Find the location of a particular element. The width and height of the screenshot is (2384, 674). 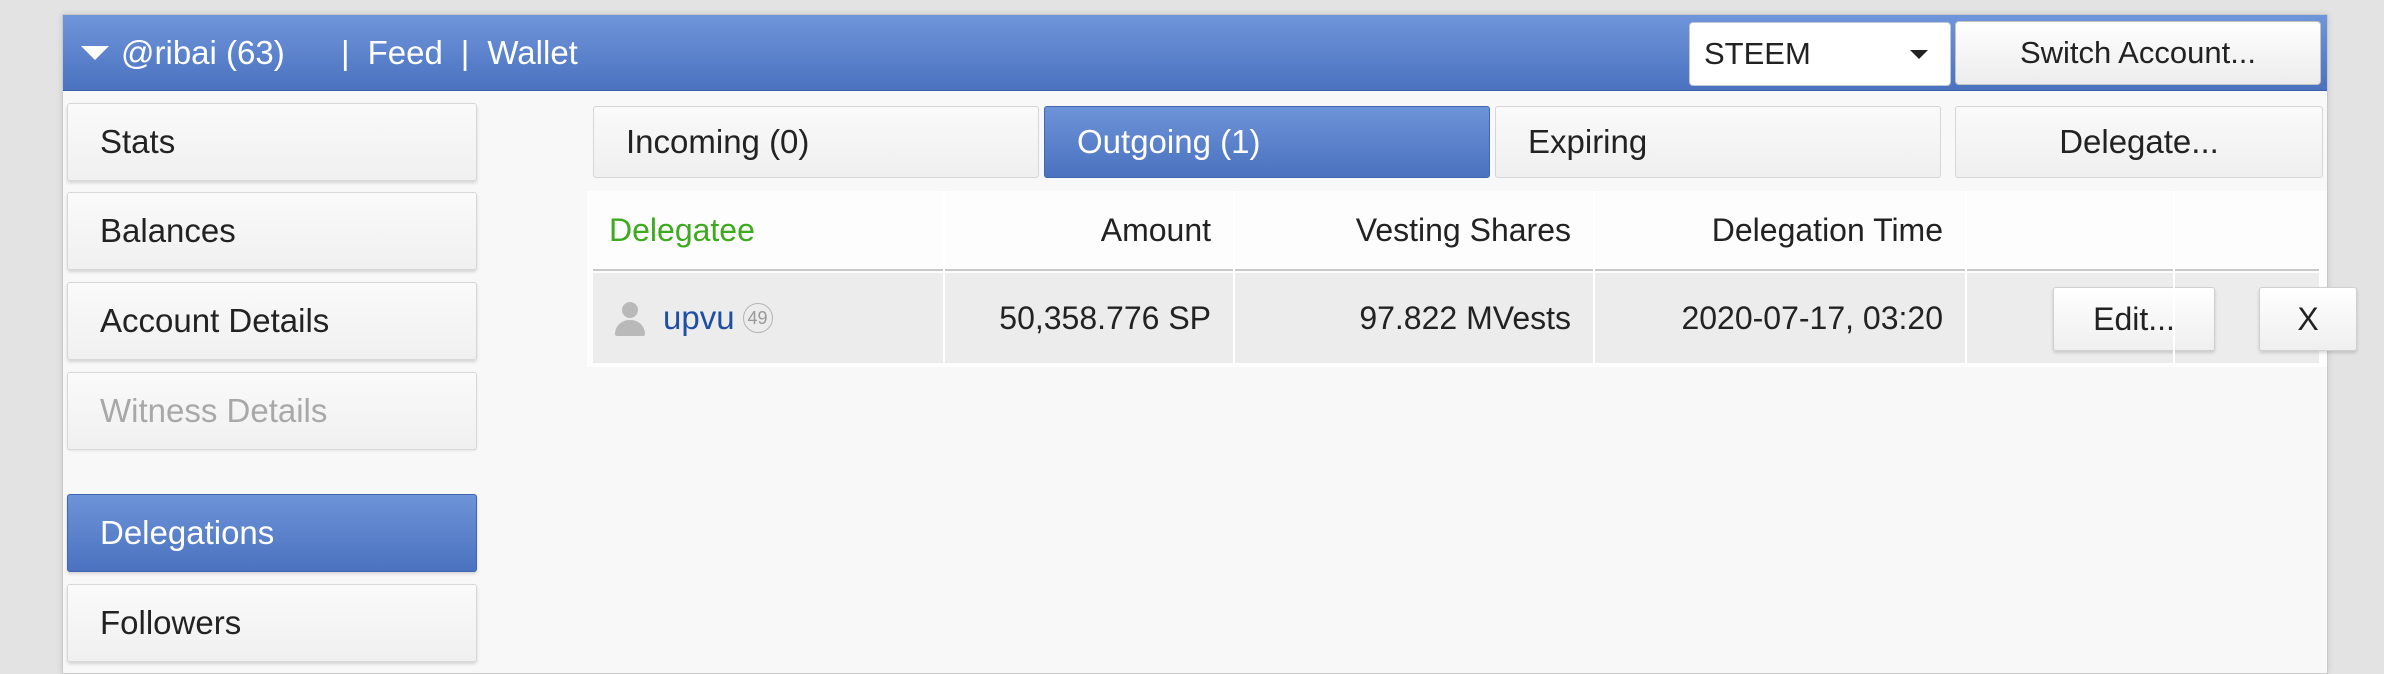

triangle-down-icon is located at coordinates (95, 53).